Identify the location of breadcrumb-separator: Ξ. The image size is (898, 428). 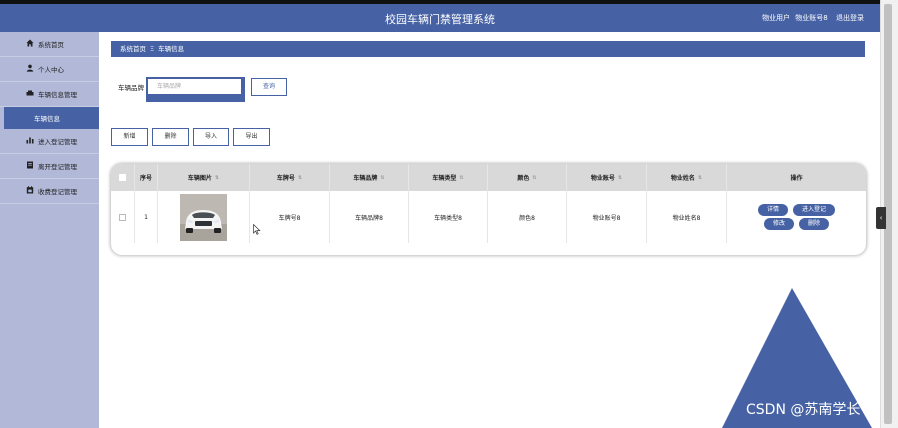
(152, 49).